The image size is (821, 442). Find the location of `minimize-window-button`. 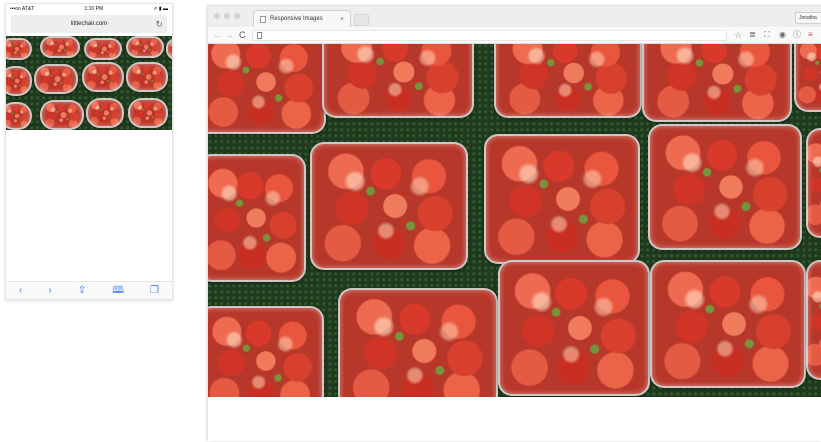

minimize-window-button is located at coordinates (227, 16).